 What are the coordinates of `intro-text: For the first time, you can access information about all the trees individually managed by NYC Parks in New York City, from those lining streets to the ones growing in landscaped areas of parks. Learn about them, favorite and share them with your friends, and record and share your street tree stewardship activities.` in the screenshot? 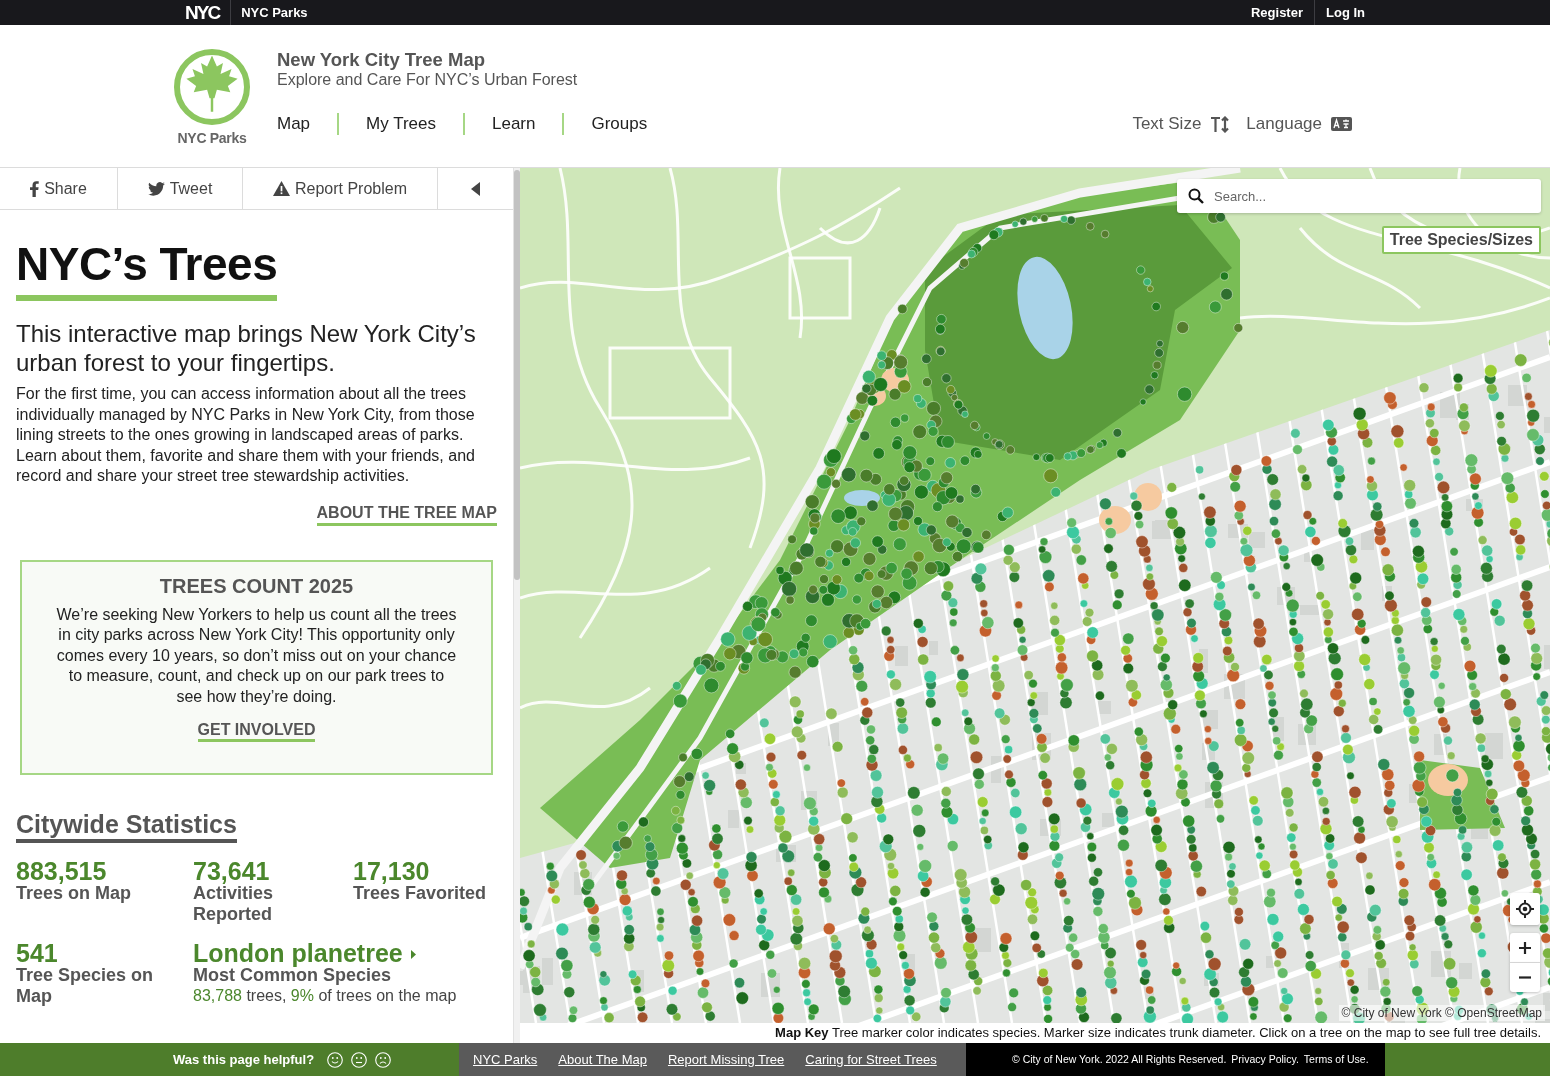 It's located at (246, 435).